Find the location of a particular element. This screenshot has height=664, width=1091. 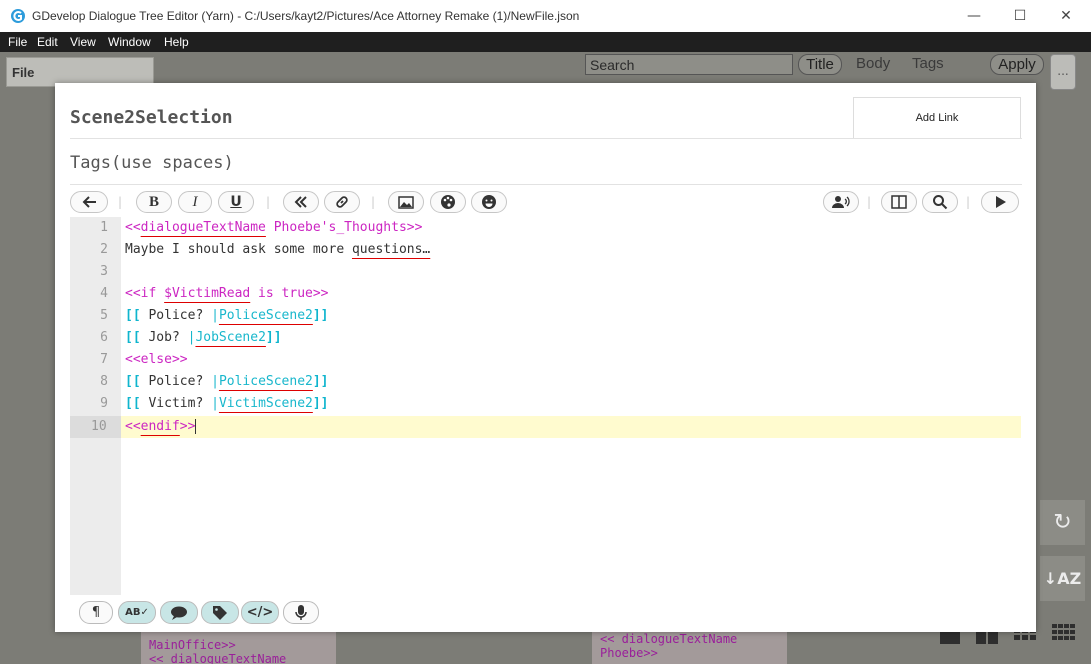

close-button: ✕ is located at coordinates (1066, 16).